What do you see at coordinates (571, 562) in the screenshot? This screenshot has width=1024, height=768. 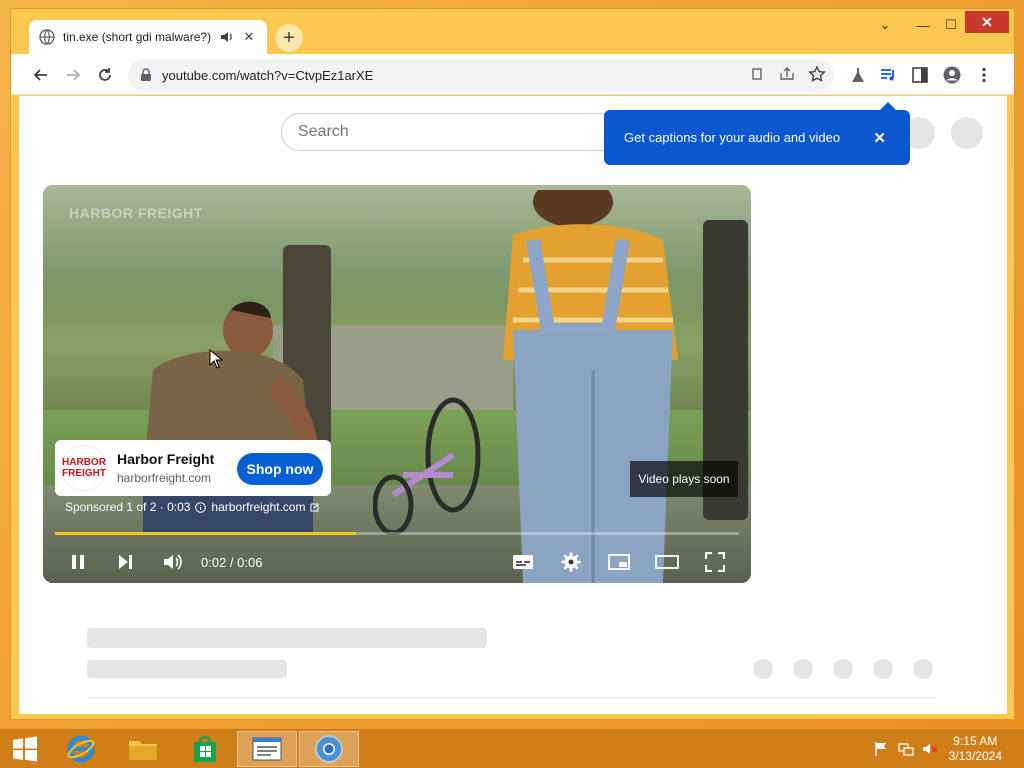 I see `settings-gear-icon` at bounding box center [571, 562].